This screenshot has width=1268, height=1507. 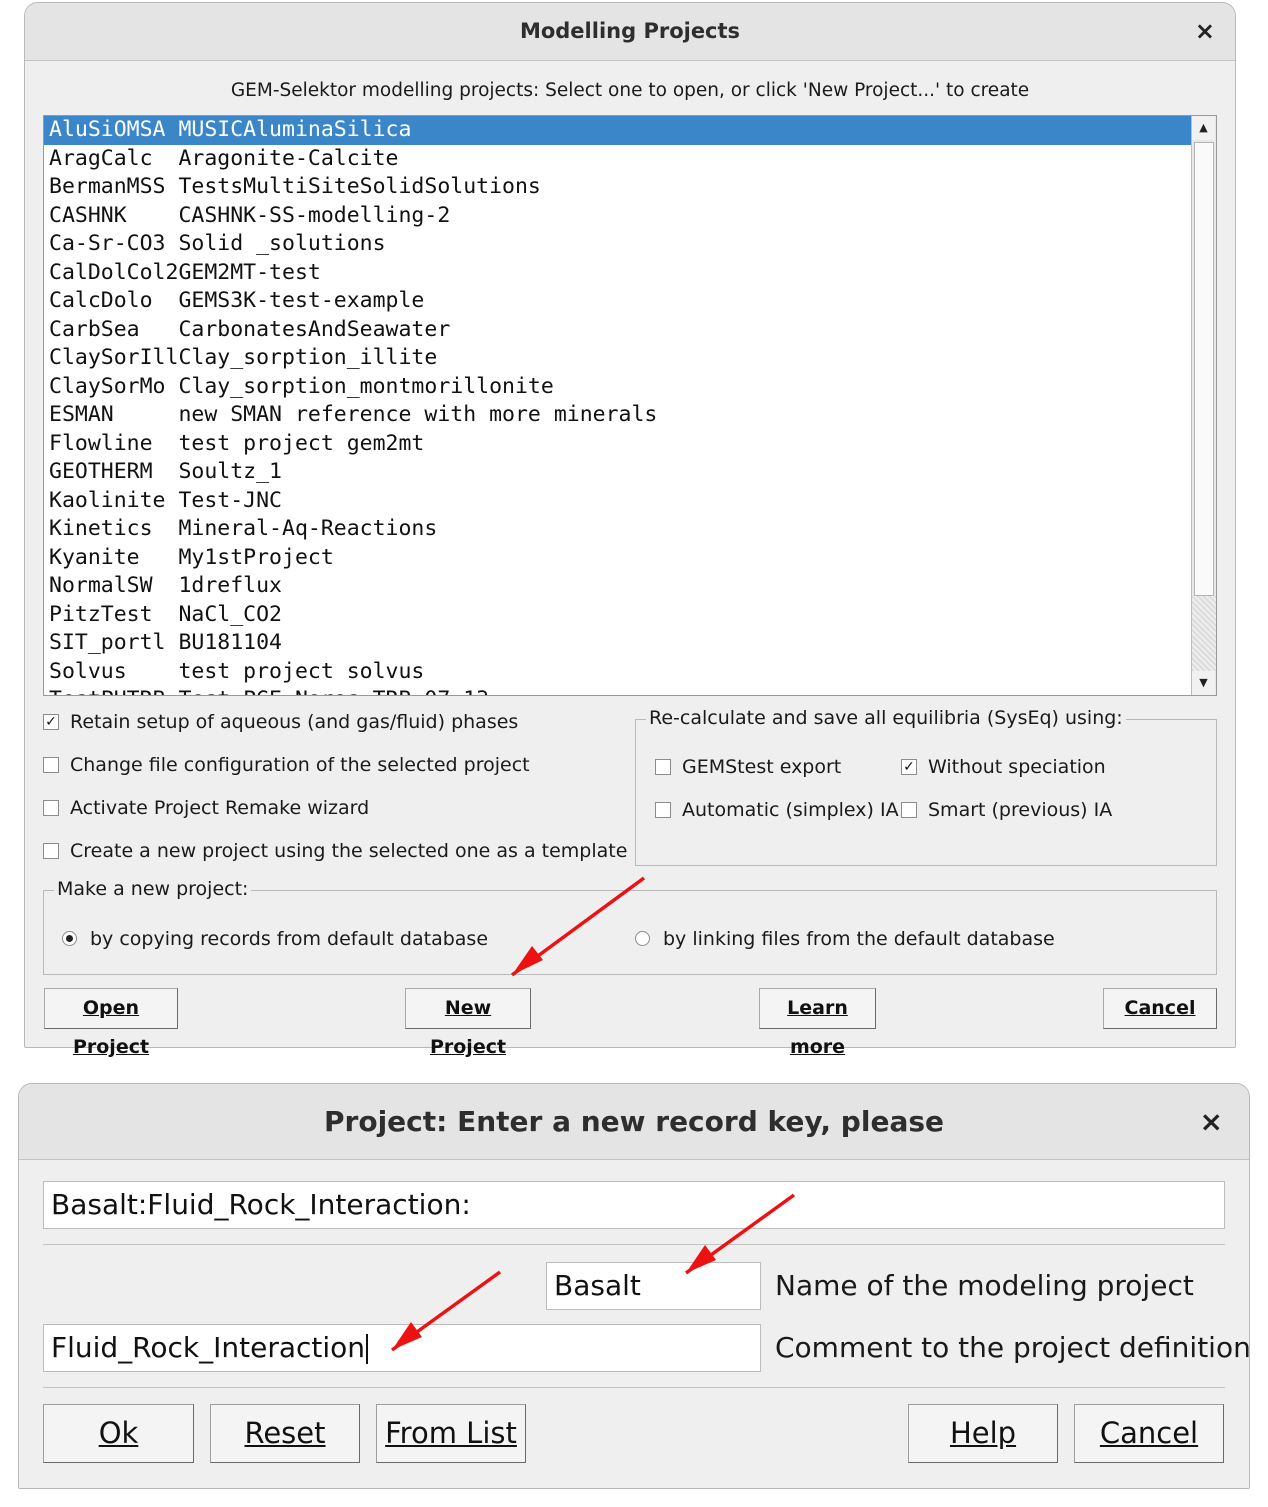 What do you see at coordinates (653, 1286) in the screenshot?
I see `project-name-field: Basalt` at bounding box center [653, 1286].